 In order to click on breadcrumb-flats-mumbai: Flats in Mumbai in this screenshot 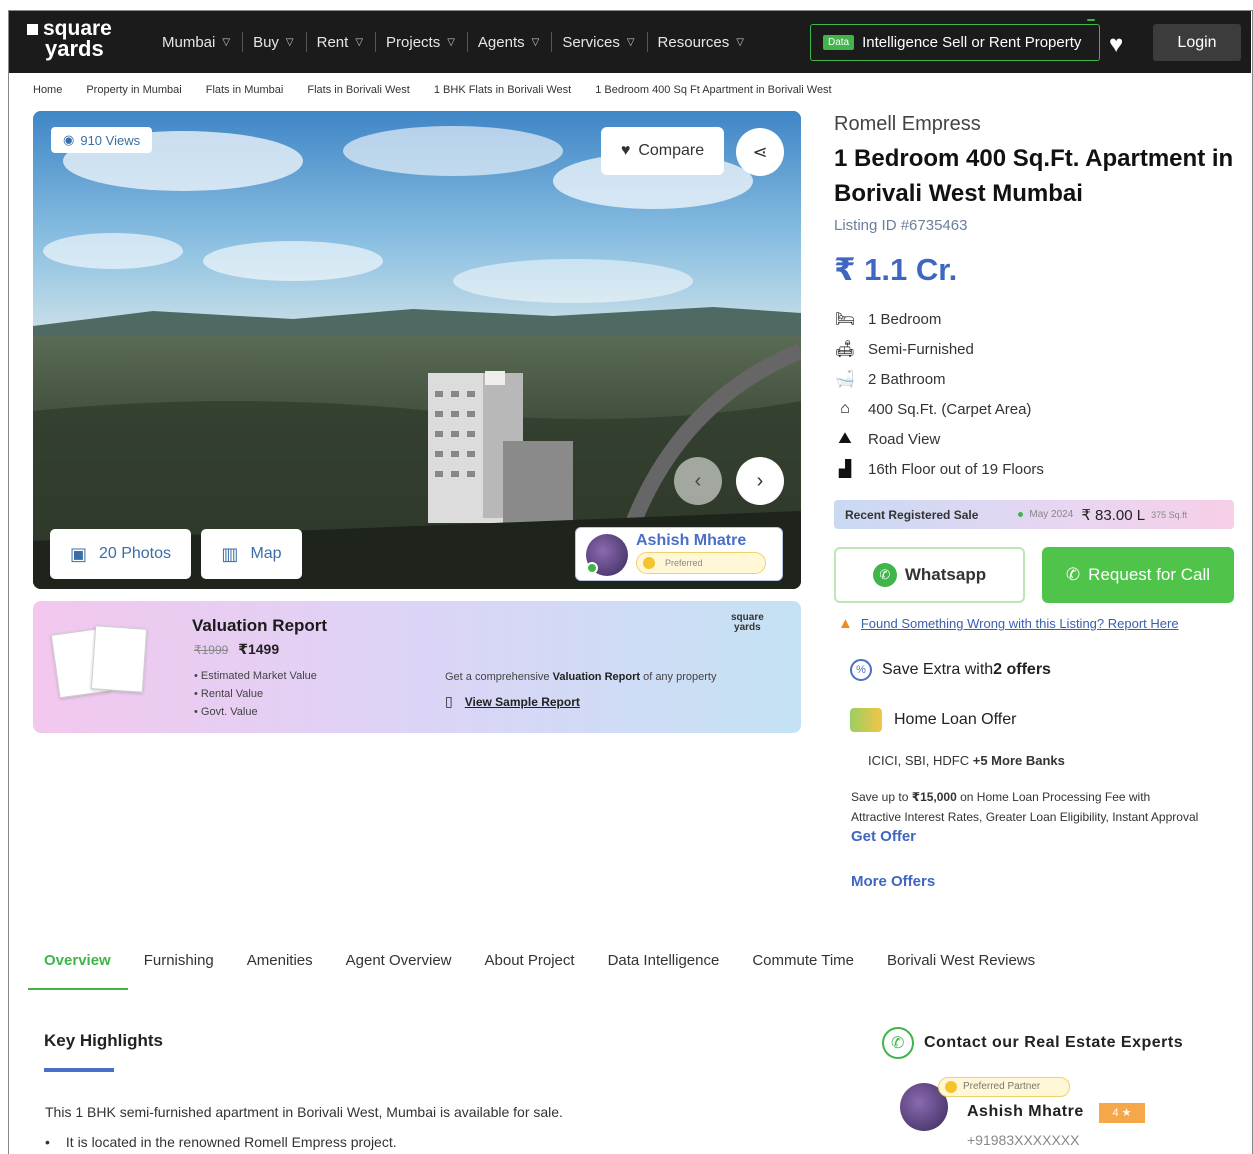, I will do `click(245, 90)`.